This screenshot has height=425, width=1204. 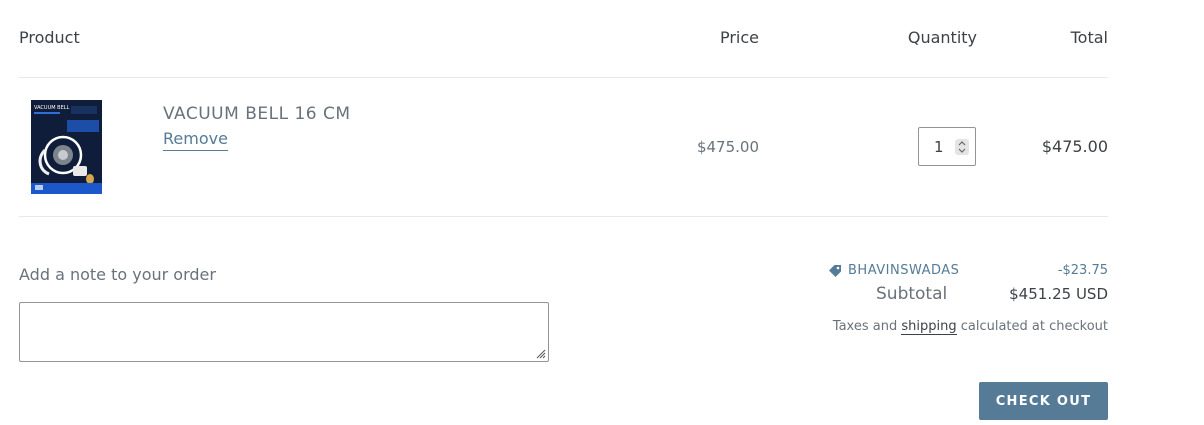 What do you see at coordinates (727, 147) in the screenshot?
I see `item-price: $475.00` at bounding box center [727, 147].